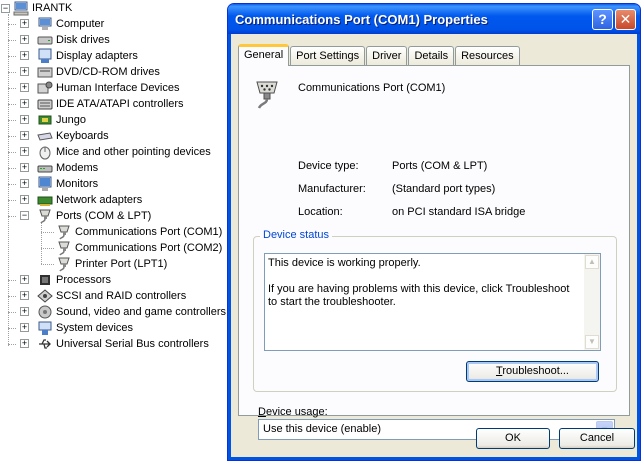 The image size is (641, 463). I want to click on device-usage-label-text: evice usage:, so click(296, 412).